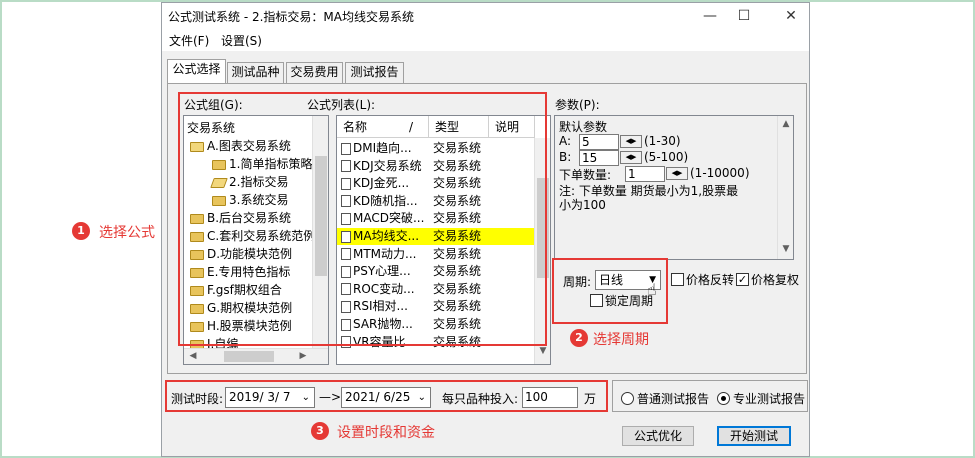  Describe the element at coordinates (610, 291) in the screenshot. I see `annotation-box-period` at that location.